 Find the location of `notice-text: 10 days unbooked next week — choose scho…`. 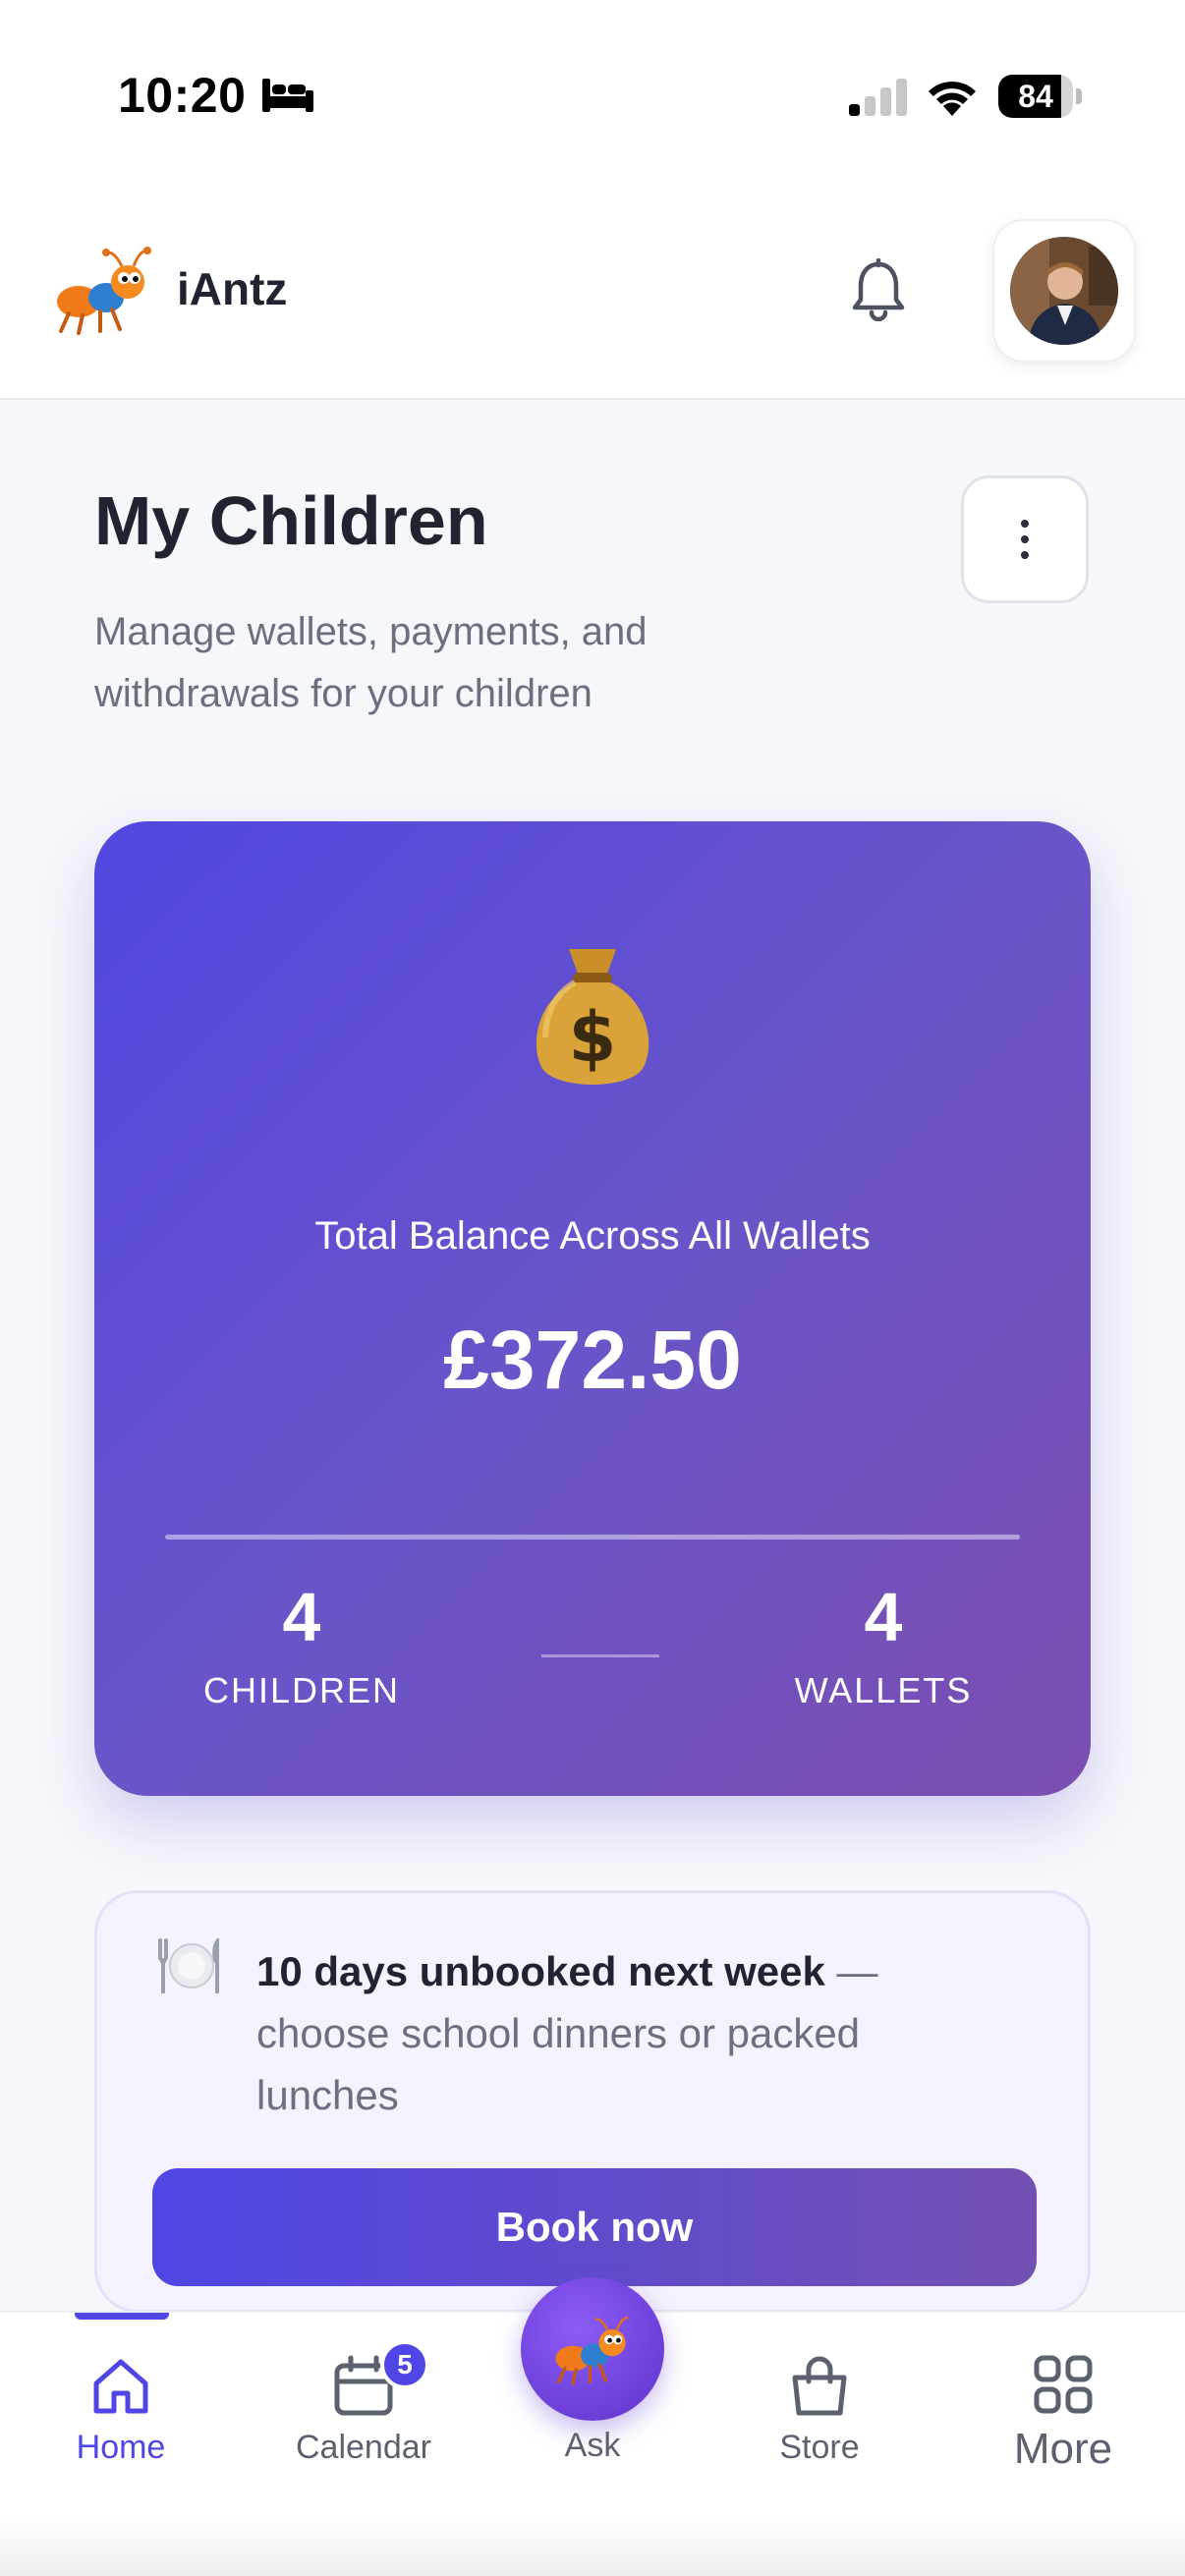

notice-text: 10 days unbooked next week — choose scho… is located at coordinates (629, 2033).